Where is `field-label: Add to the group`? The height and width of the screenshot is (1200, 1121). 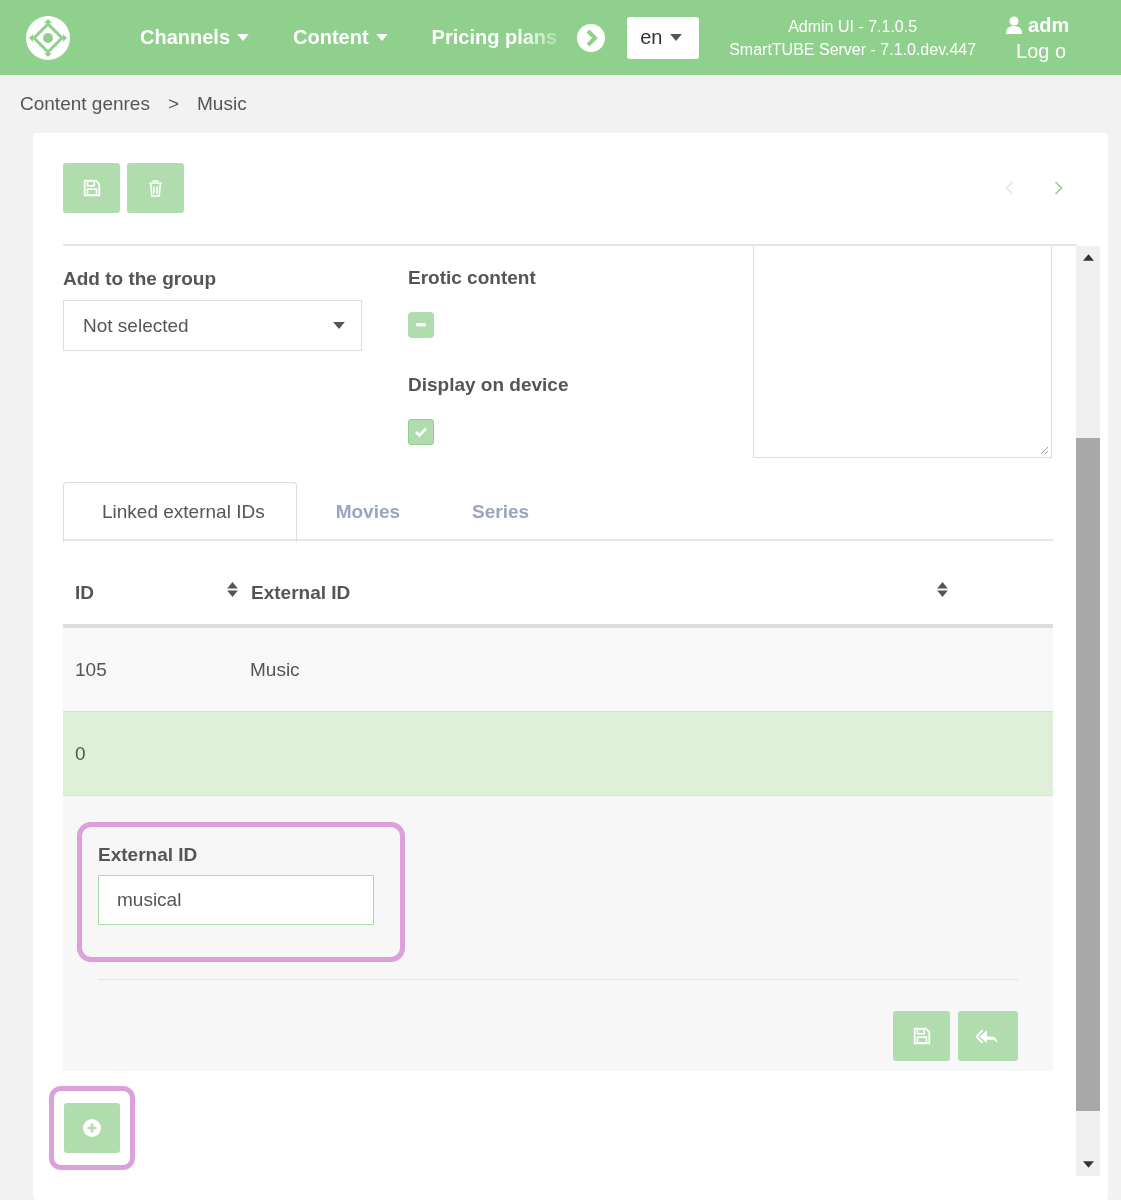 field-label: Add to the group is located at coordinates (140, 279).